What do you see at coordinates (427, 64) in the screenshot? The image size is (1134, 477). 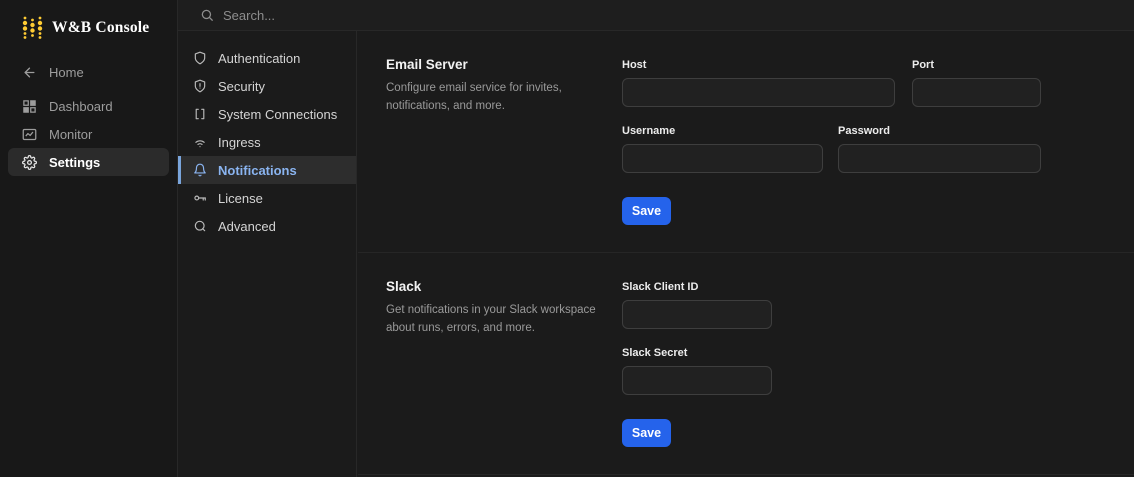 I see `section-title: Email Server` at bounding box center [427, 64].